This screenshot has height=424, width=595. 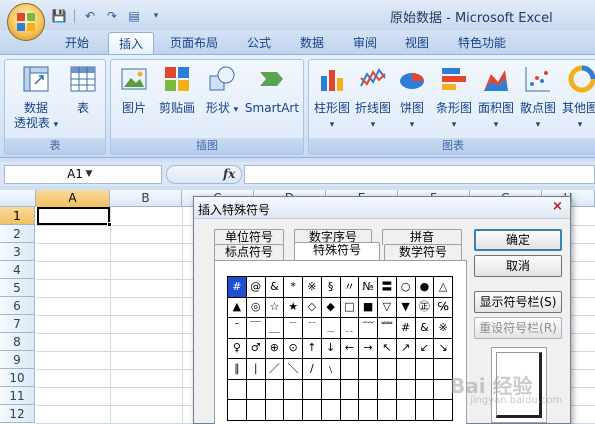 What do you see at coordinates (373, 98) in the screenshot?
I see `line-chart-button: 折线图 ▾` at bounding box center [373, 98].